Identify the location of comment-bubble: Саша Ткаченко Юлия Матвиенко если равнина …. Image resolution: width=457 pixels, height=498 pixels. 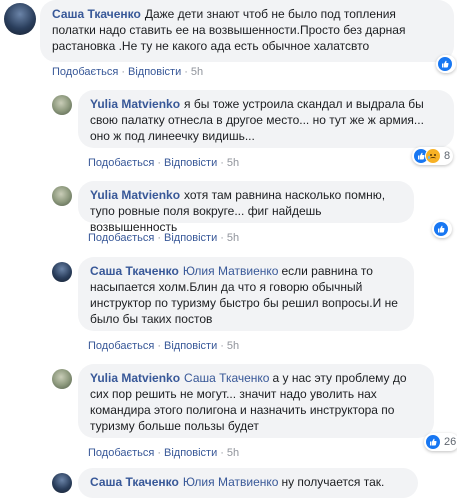
(246, 294).